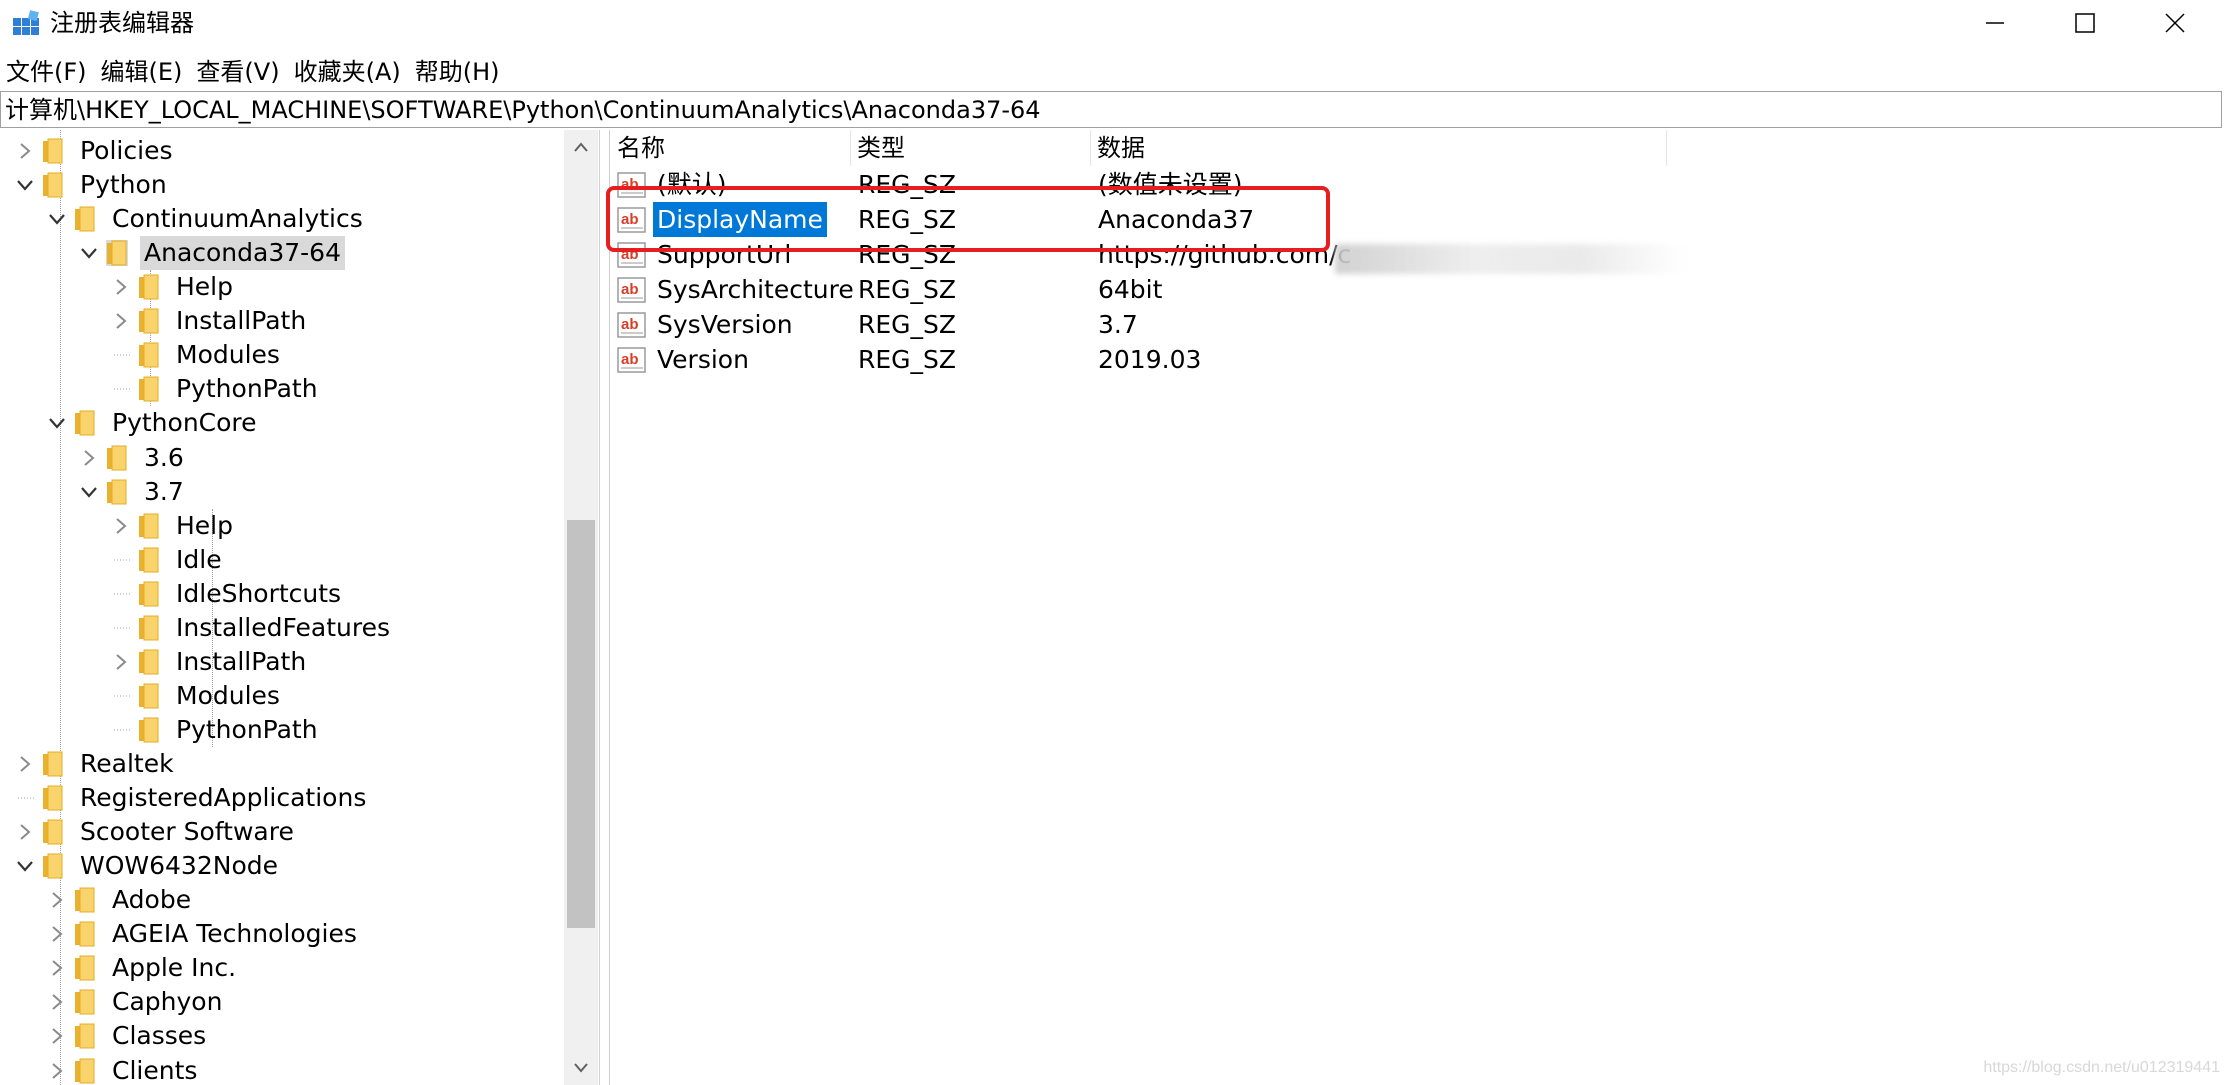 This screenshot has height=1085, width=2224. I want to click on tree-node: Scooter Software, so click(156, 832).